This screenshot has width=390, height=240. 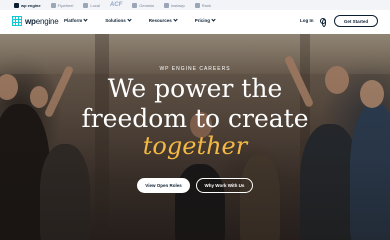 I want to click on brand-link-acf: ACF, so click(x=116, y=5).